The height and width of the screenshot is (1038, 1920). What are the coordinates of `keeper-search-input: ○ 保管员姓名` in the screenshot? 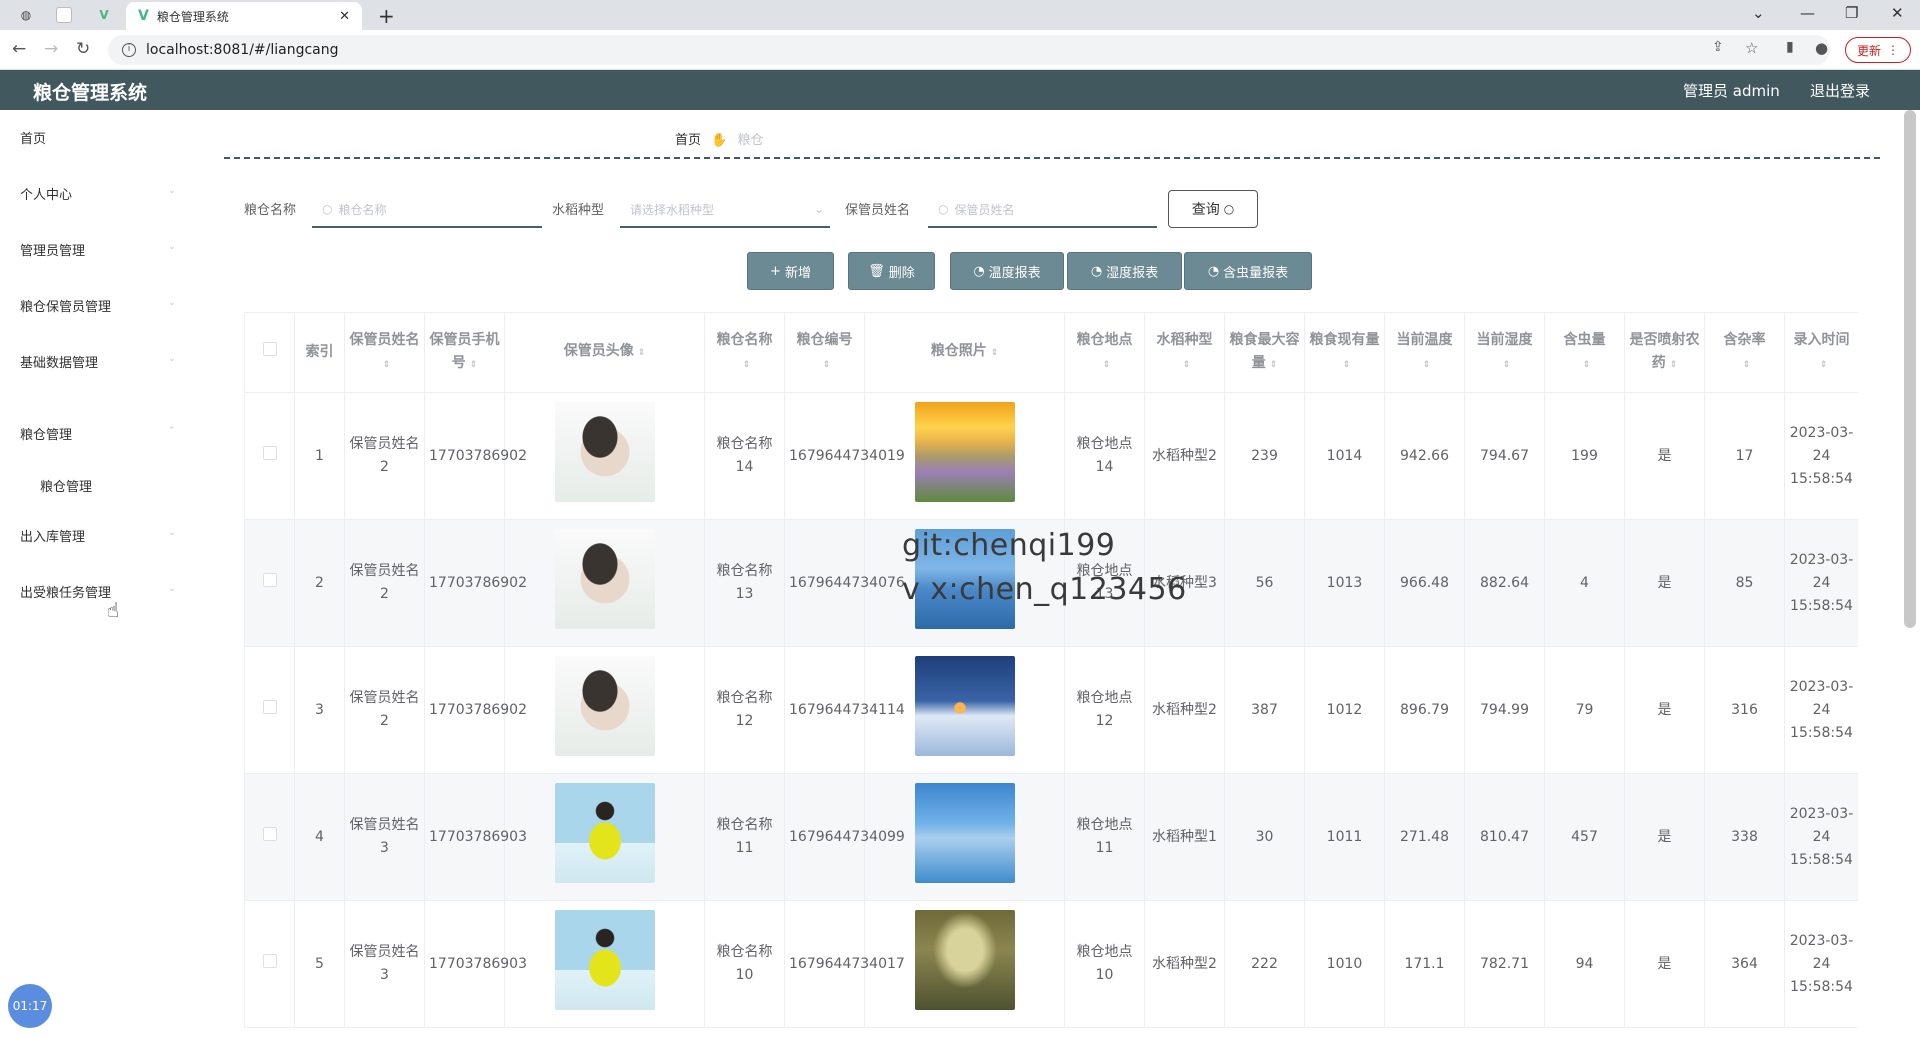 It's located at (1042, 210).